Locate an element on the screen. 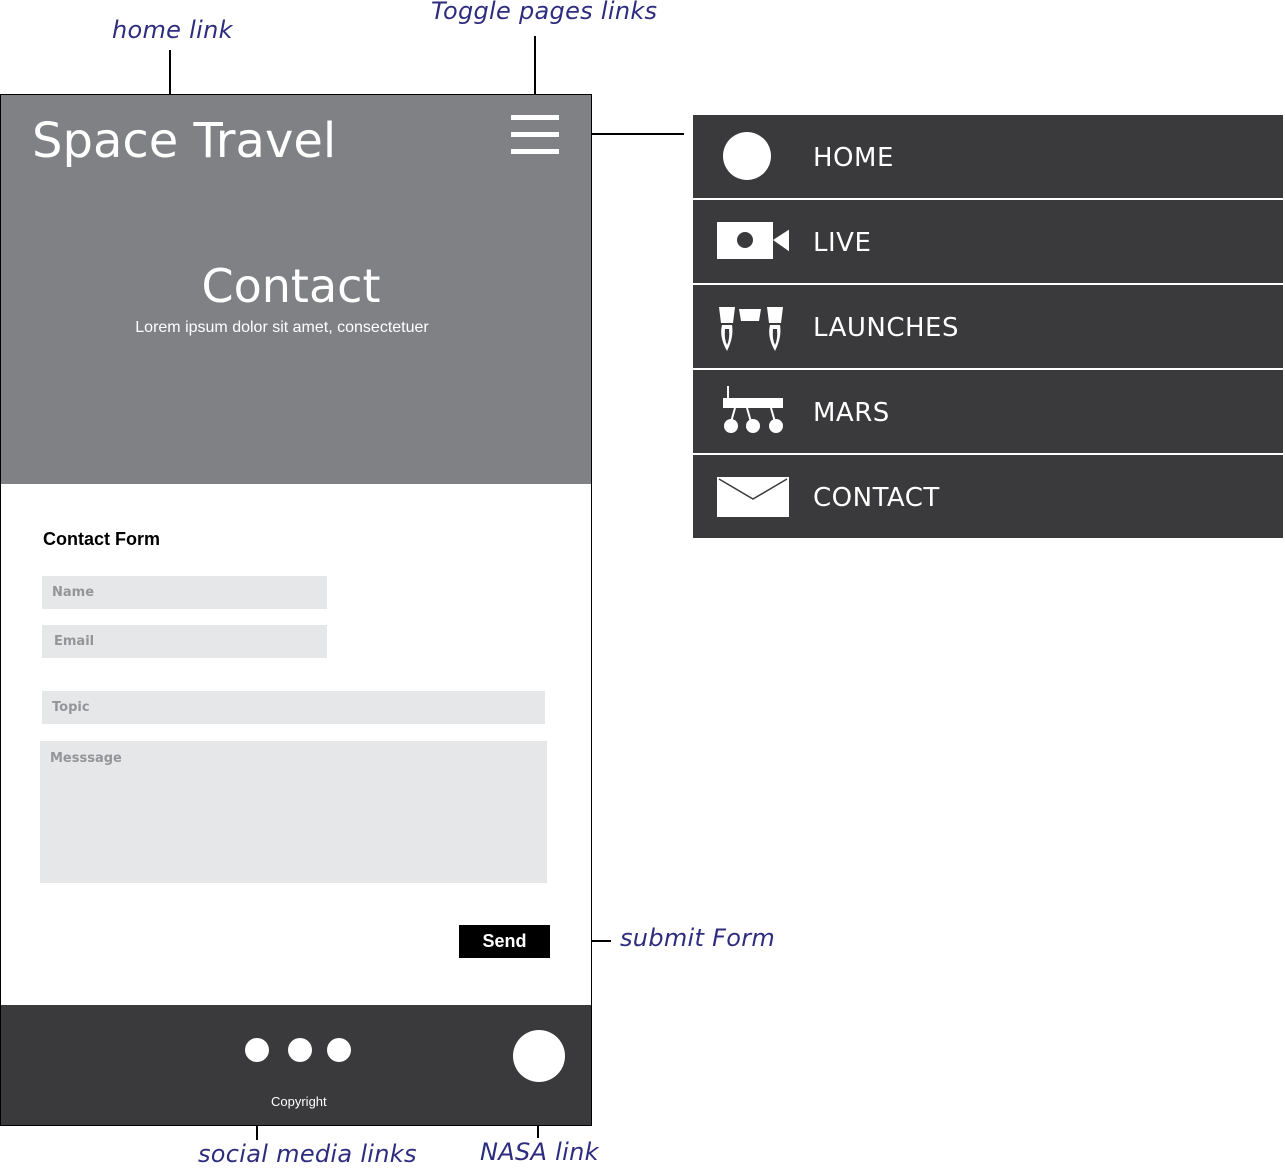  annotation-social-media-links: social media links is located at coordinates (307, 1154).